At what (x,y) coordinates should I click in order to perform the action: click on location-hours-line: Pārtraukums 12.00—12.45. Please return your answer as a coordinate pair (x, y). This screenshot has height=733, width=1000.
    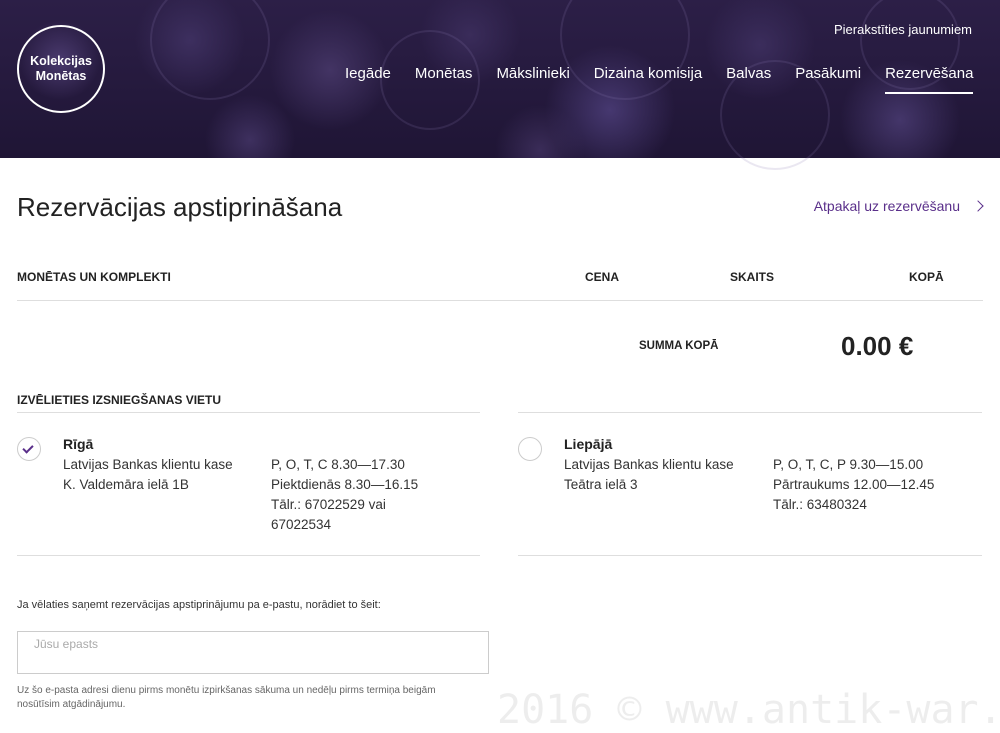
    Looking at the image, I should click on (854, 484).